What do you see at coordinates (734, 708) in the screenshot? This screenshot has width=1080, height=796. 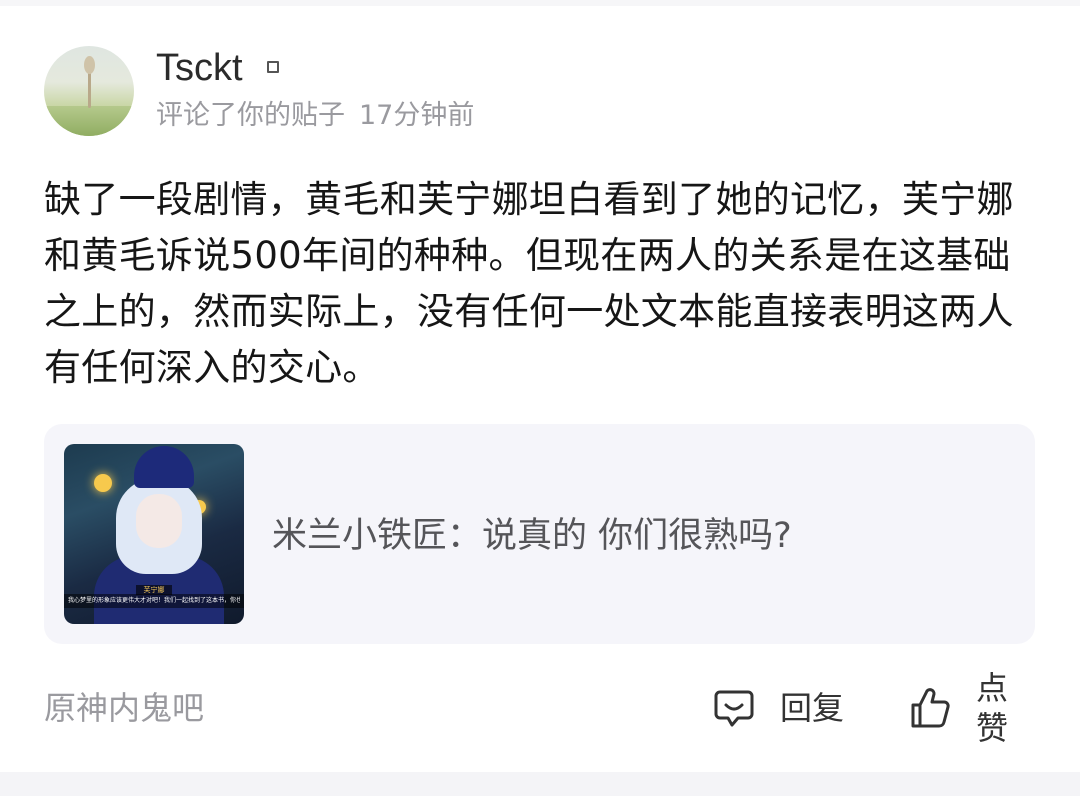 I see `comment-bubble-icon` at bounding box center [734, 708].